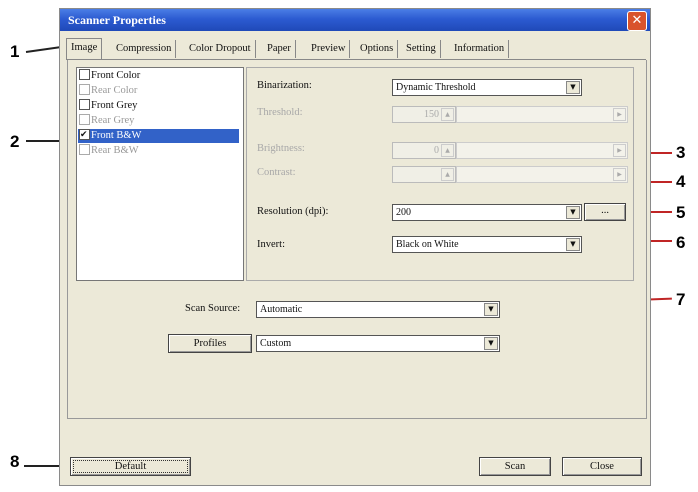 The height and width of the screenshot is (492, 698). Describe the element at coordinates (480, 49) in the screenshot. I see `tab-information: Information` at that location.